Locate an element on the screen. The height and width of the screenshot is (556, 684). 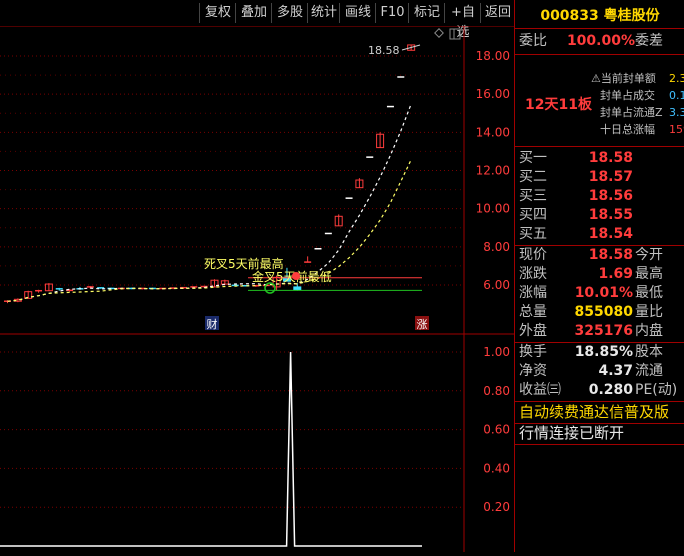
y-tick-label: 1.00 is located at coordinates (496, 352).